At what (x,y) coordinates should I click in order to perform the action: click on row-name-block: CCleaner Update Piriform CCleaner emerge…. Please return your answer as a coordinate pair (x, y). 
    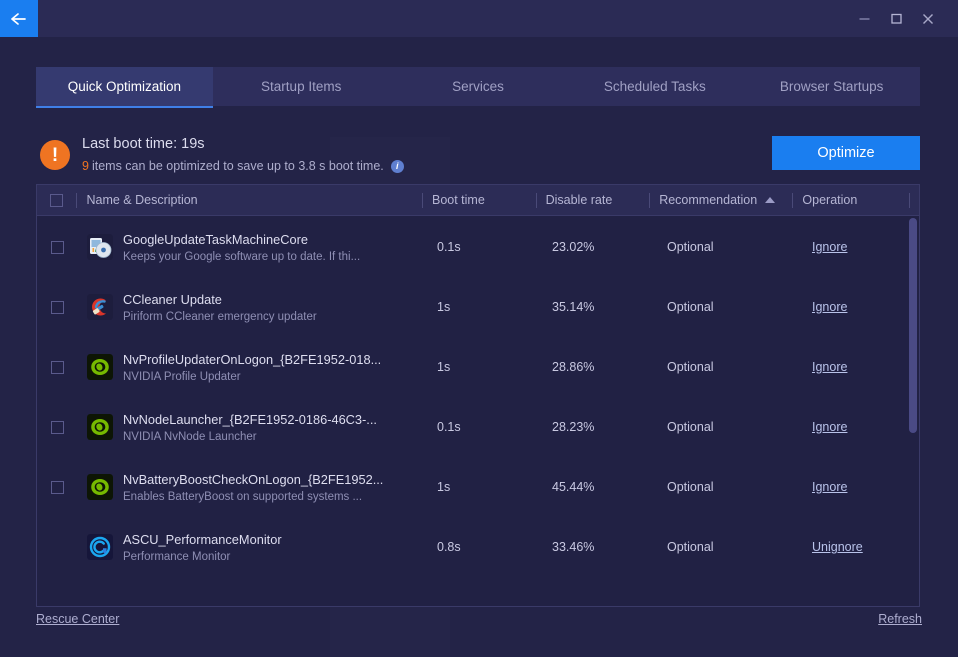
    Looking at the image, I should click on (256, 307).